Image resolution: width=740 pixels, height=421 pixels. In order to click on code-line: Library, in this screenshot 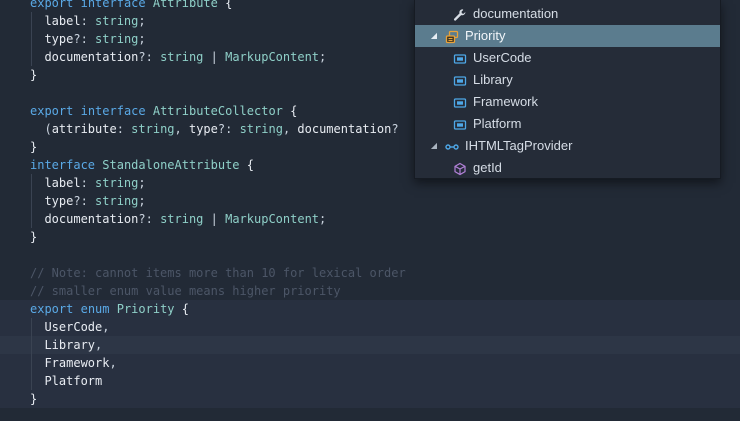, I will do `click(370, 345)`.